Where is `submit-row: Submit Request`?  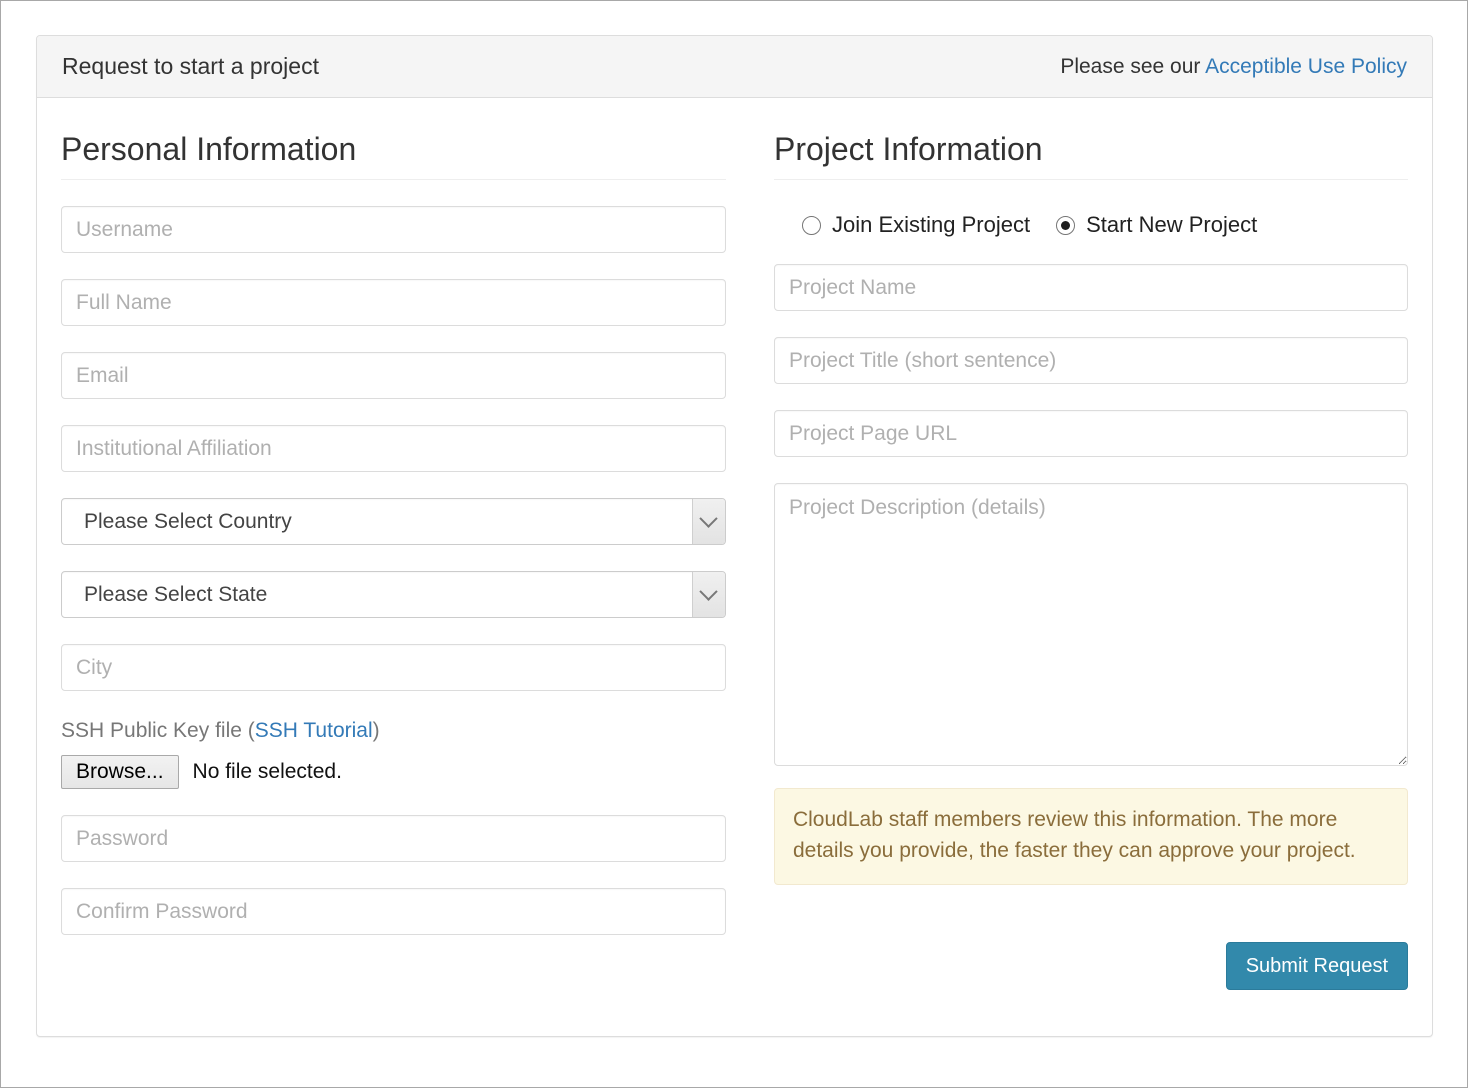
submit-row: Submit Request is located at coordinates (1316, 966).